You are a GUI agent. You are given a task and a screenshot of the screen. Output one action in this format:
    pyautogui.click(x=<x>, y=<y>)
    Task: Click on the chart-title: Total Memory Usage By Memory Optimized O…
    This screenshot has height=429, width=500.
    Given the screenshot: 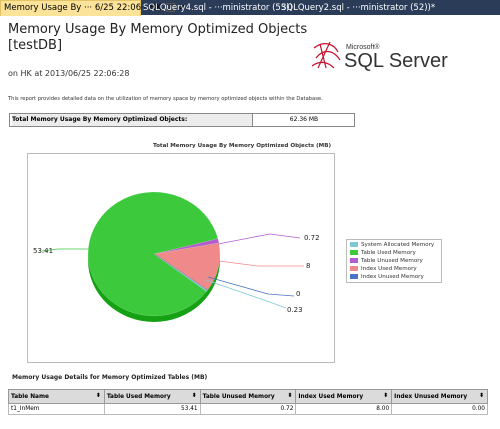 What is the action you would take?
    pyautogui.click(x=242, y=146)
    